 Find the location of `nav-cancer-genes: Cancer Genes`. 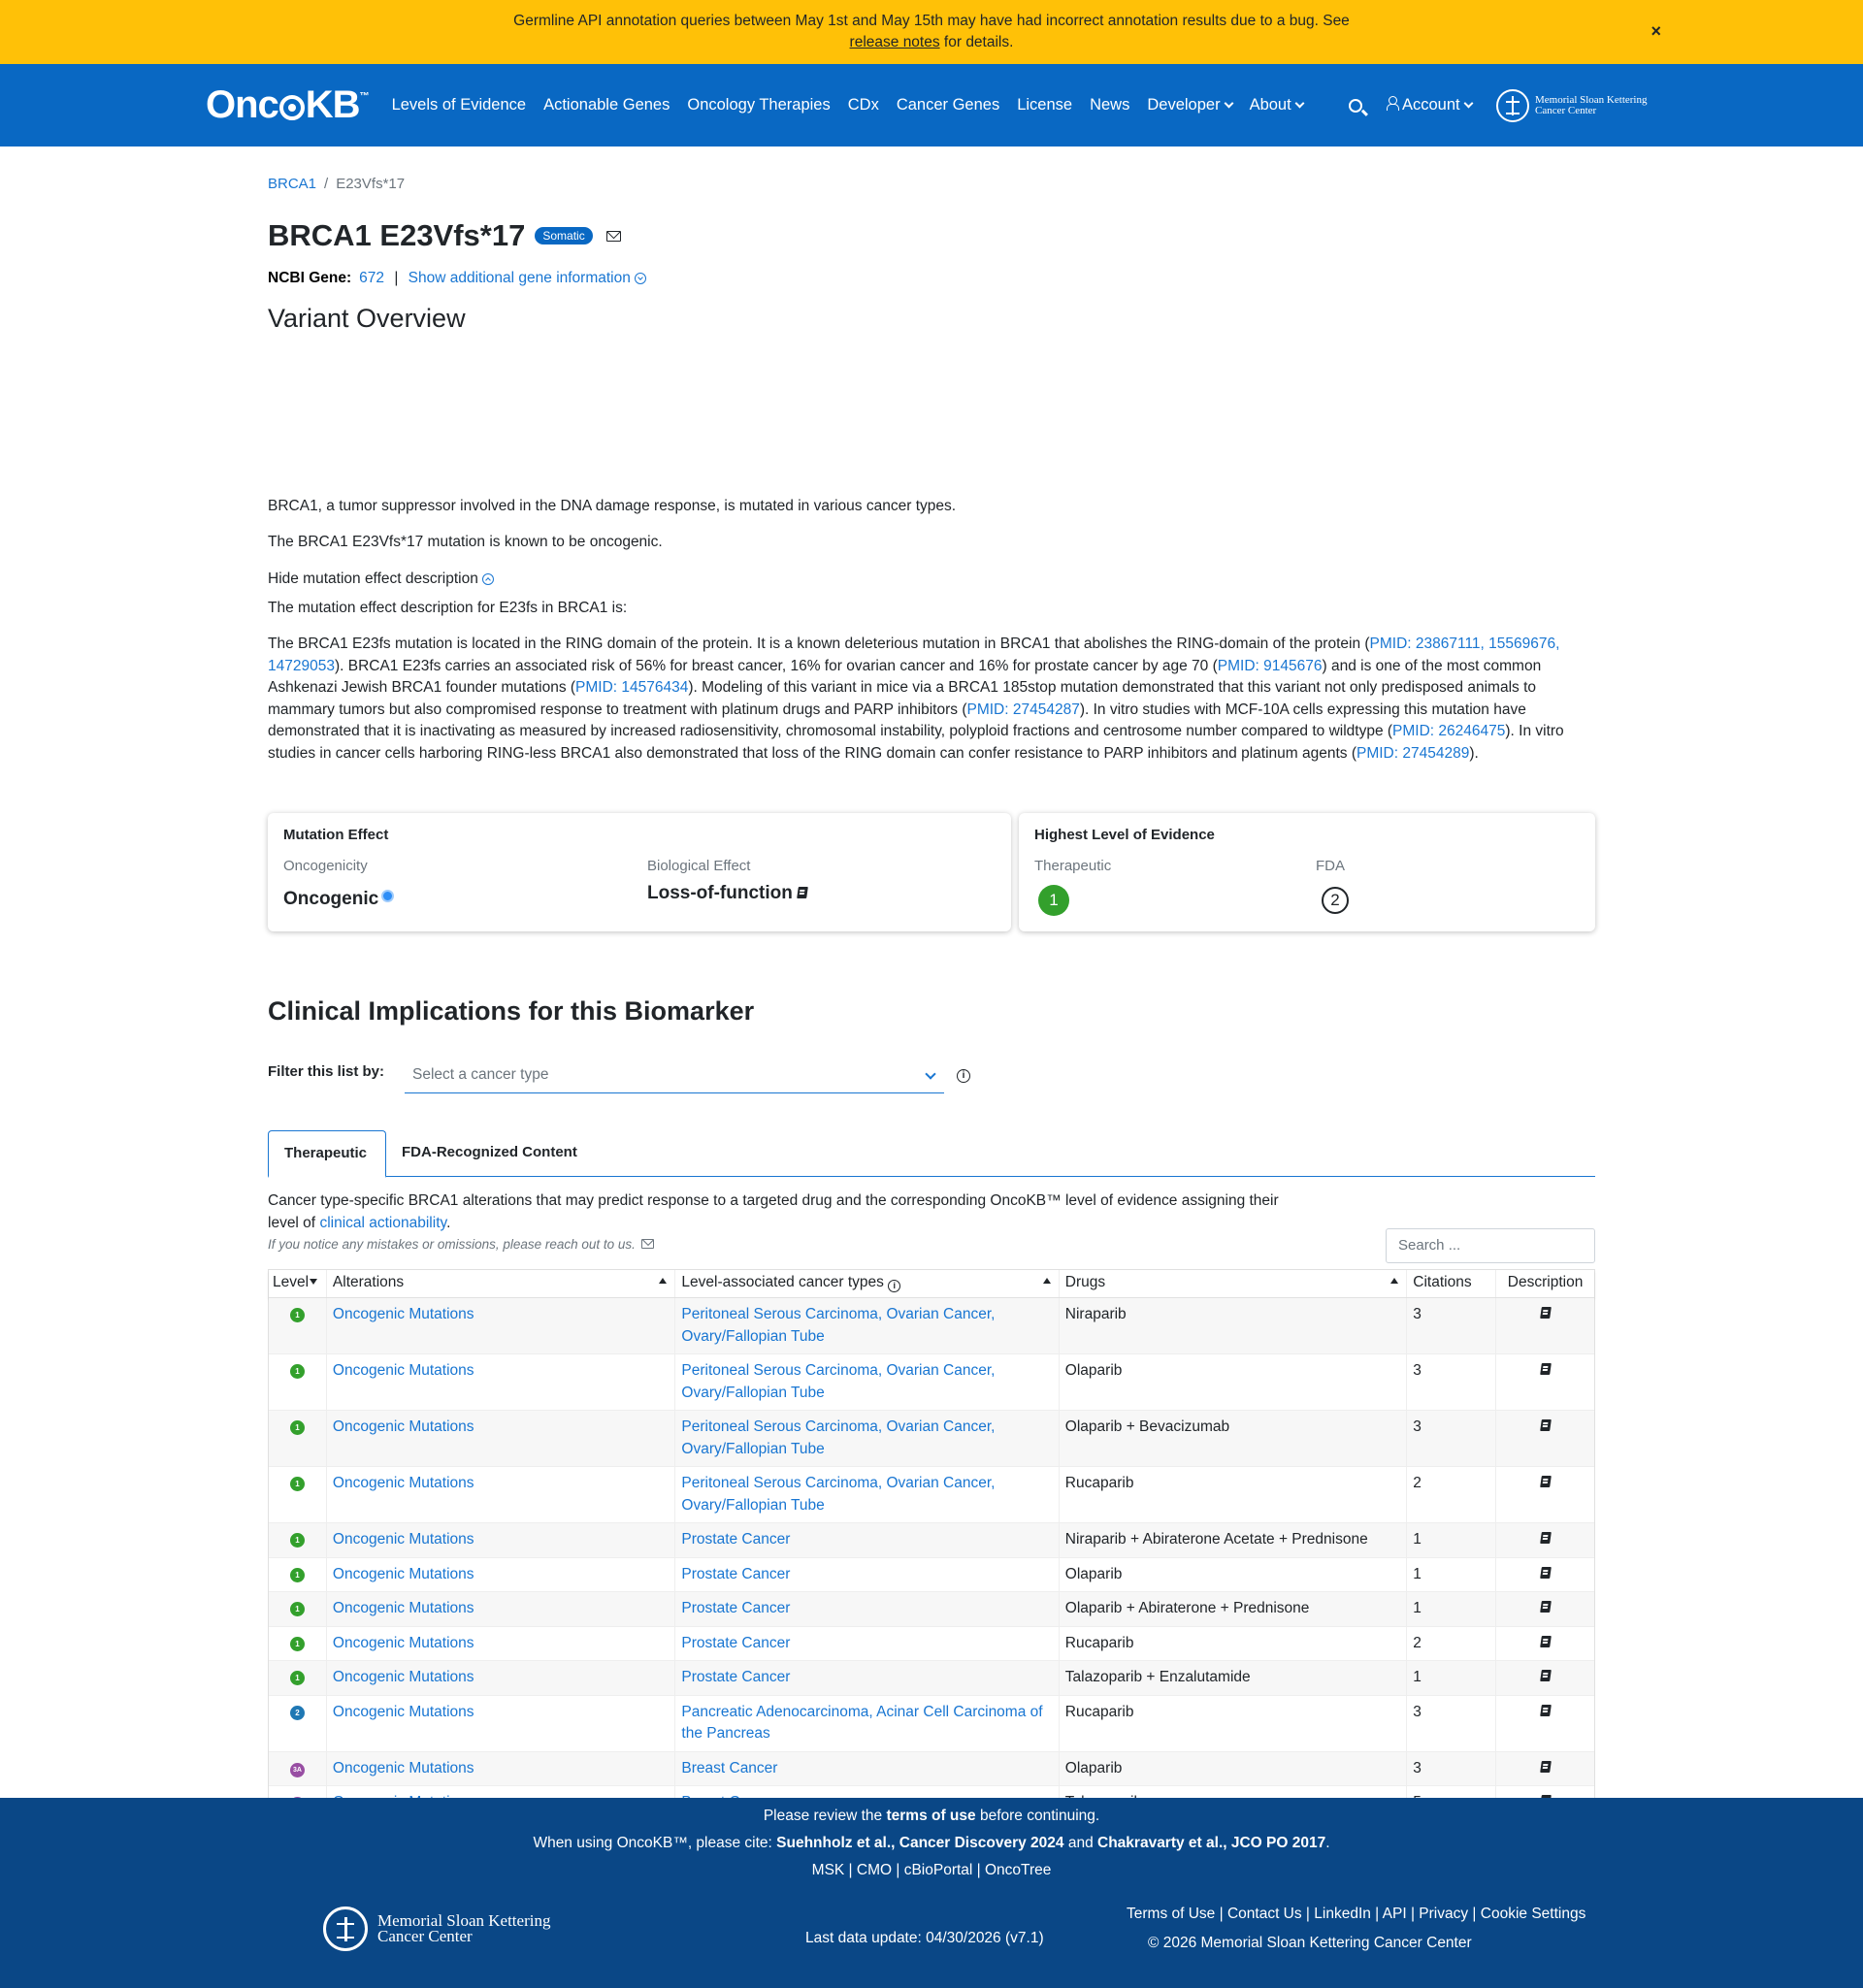

nav-cancer-genes: Cancer Genes is located at coordinates (948, 105).